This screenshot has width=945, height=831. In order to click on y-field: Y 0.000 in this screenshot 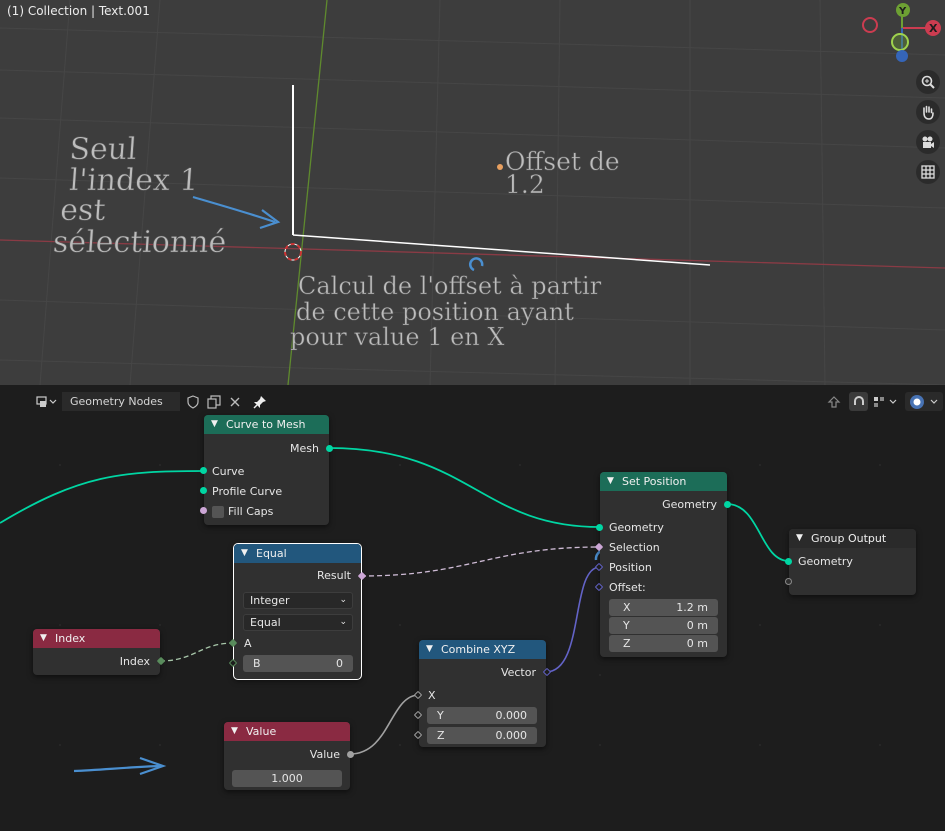, I will do `click(482, 715)`.